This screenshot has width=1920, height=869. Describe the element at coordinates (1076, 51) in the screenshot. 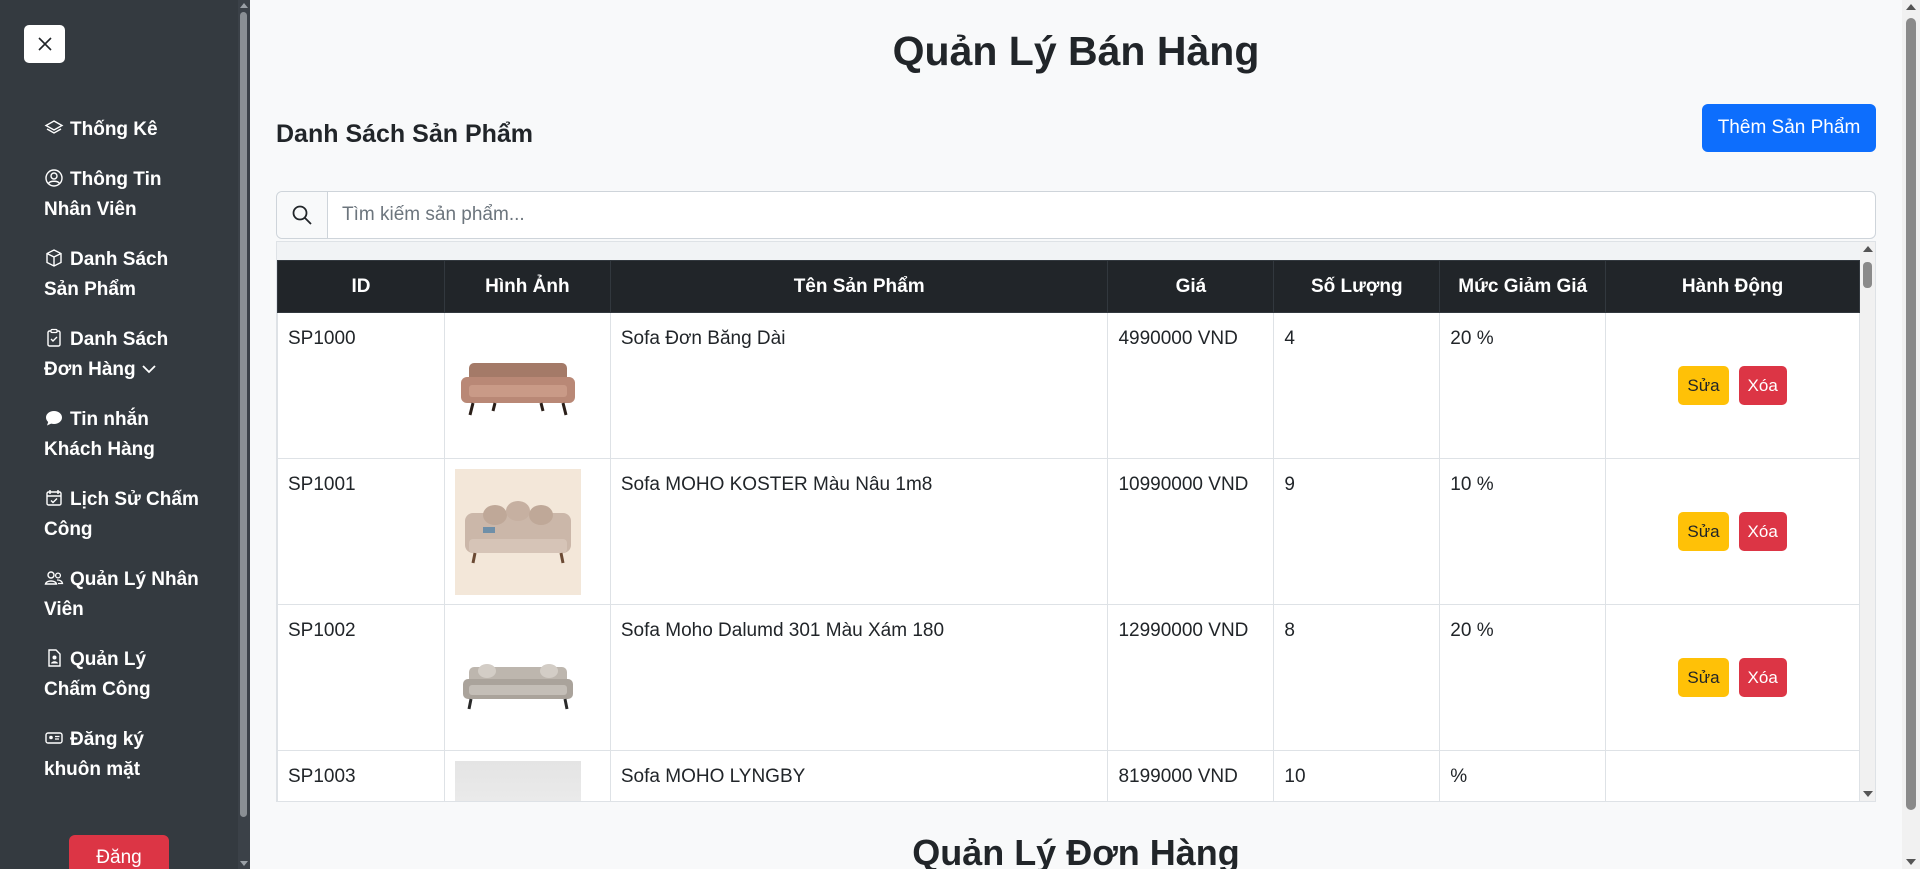

I see `page-title: Quản Lý Bán Hàng` at that location.